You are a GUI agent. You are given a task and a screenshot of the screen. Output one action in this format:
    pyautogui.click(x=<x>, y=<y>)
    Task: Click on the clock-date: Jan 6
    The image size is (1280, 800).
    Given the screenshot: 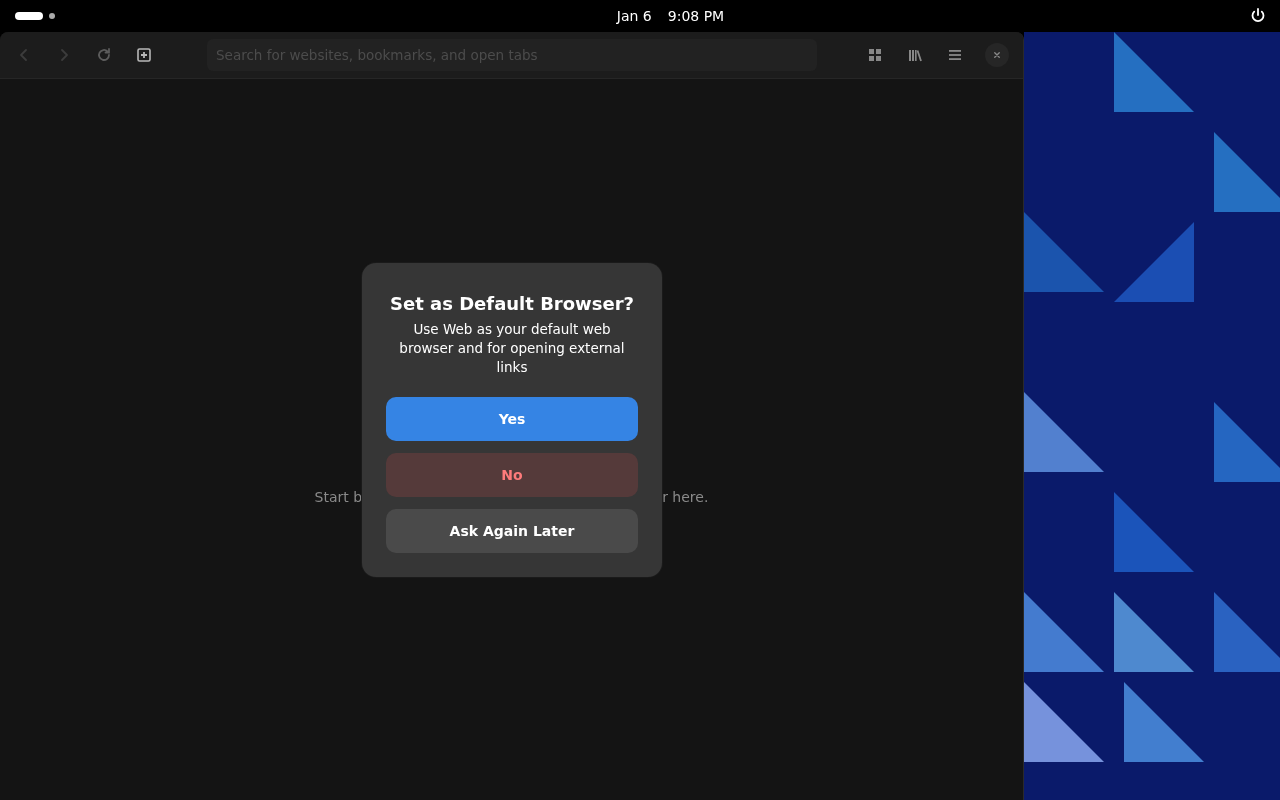 What is the action you would take?
    pyautogui.click(x=634, y=16)
    